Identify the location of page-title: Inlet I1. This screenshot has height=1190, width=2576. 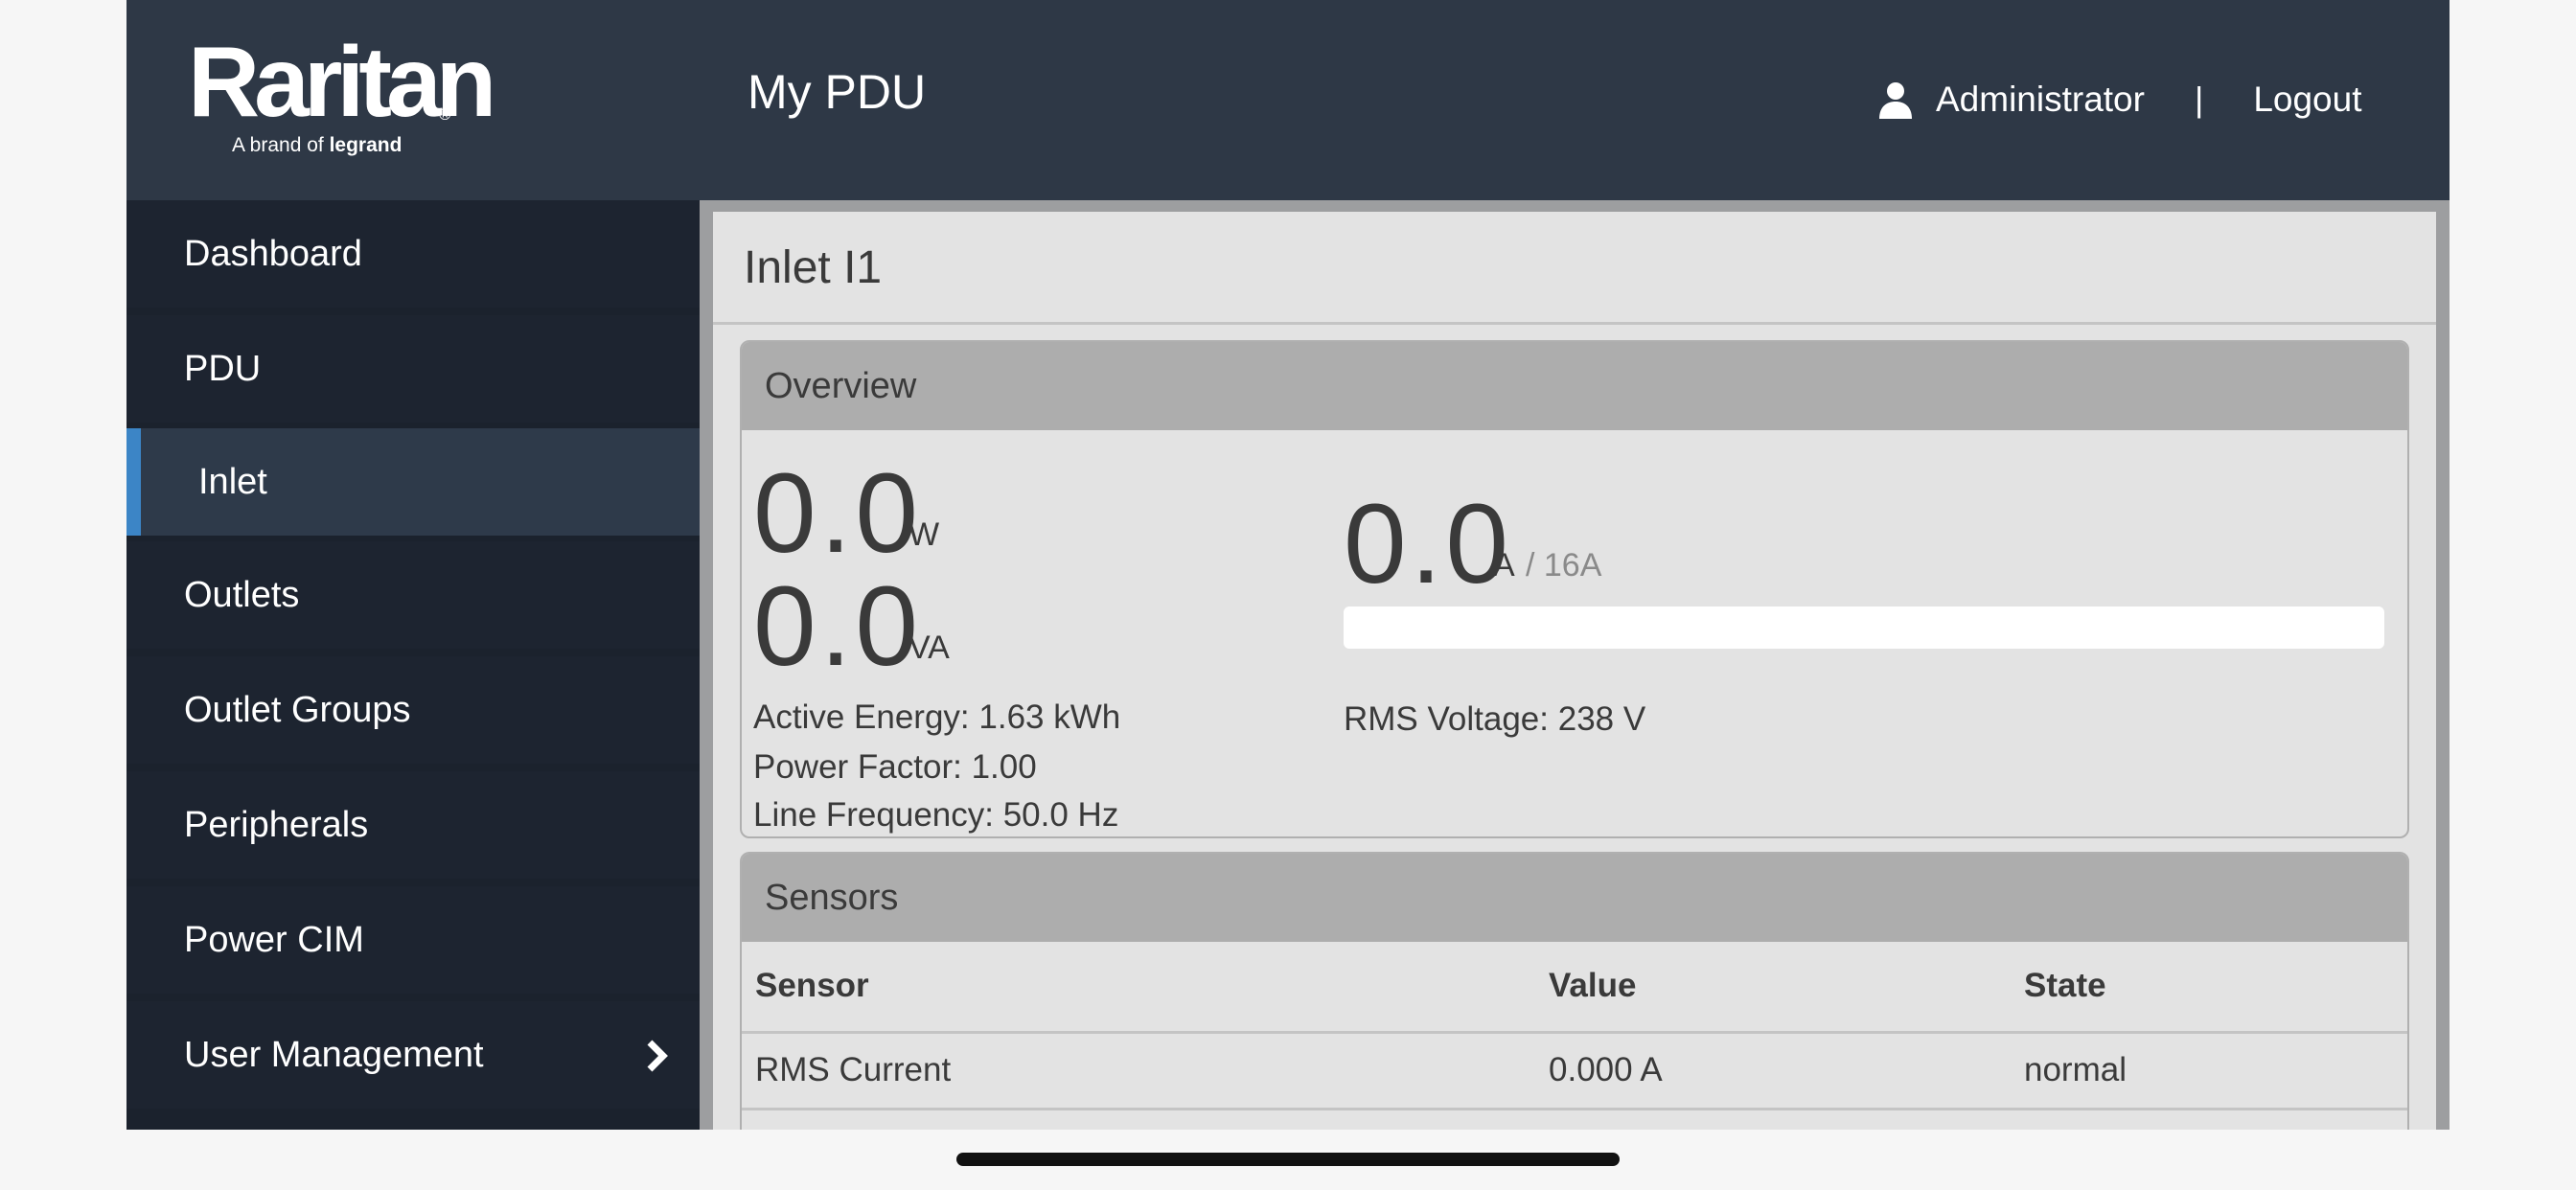
(1575, 269).